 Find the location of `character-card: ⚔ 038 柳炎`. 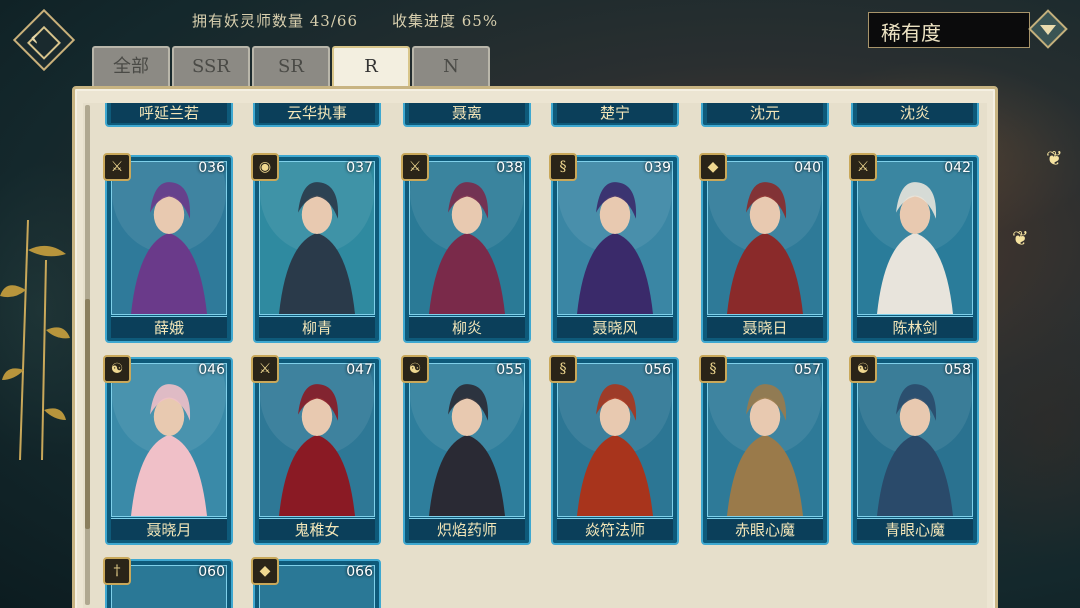

character-card: ⚔ 038 柳炎 is located at coordinates (466, 248).